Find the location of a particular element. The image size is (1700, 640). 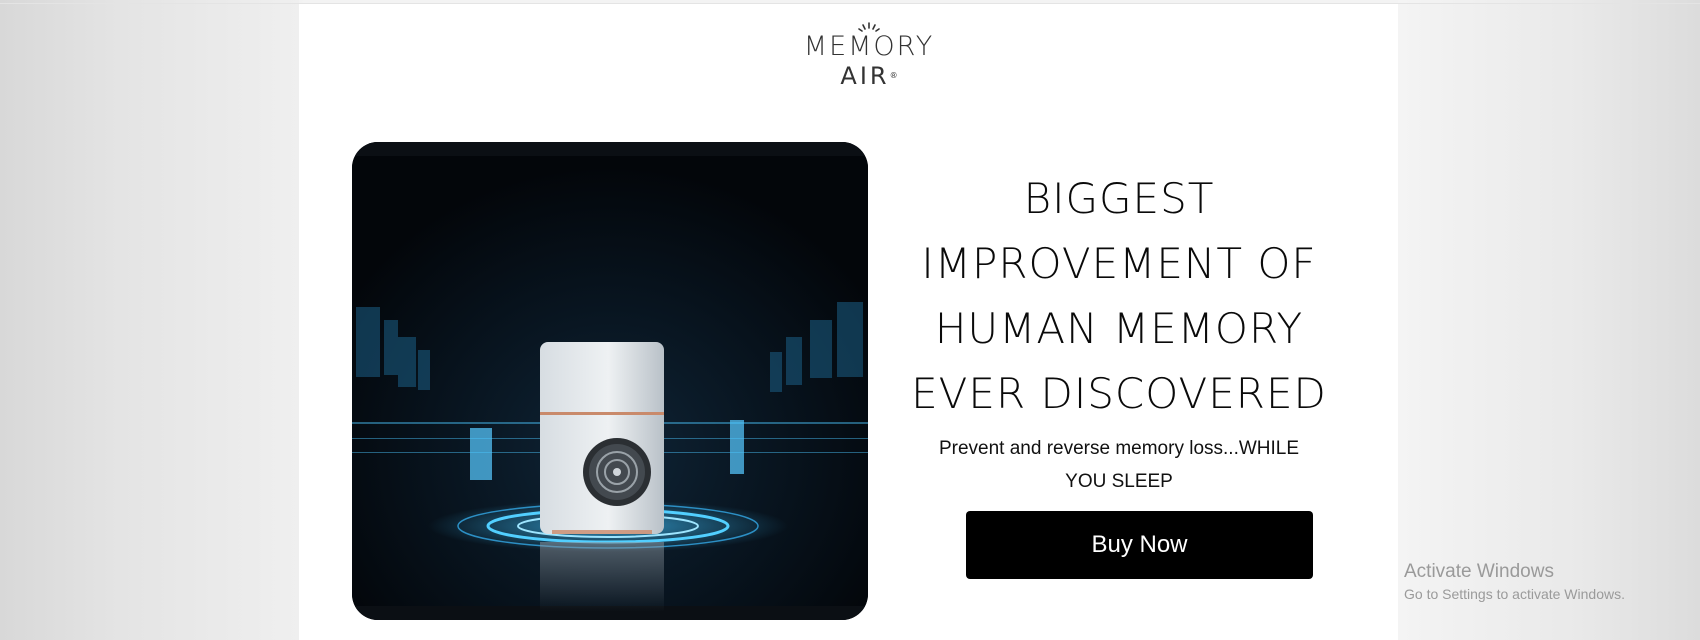

logo-text-air-word: AIR is located at coordinates (865, 76).